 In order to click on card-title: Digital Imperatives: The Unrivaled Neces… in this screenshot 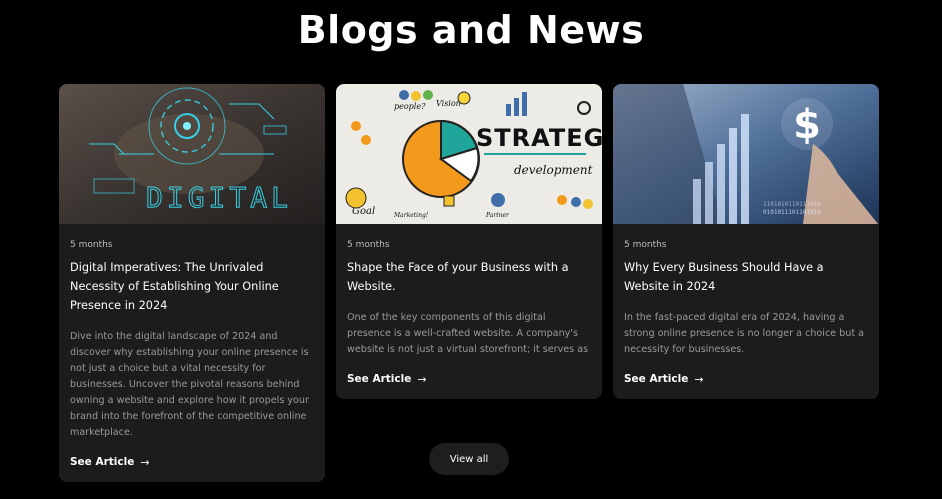, I will do `click(192, 286)`.